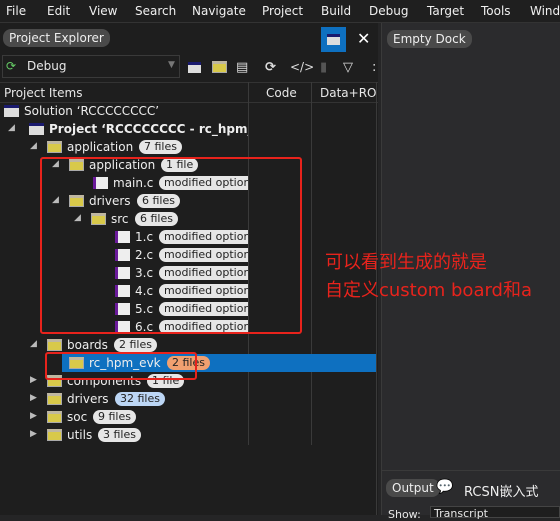  I want to click on tree-item: ▶ utils 3 files, so click(124, 435).